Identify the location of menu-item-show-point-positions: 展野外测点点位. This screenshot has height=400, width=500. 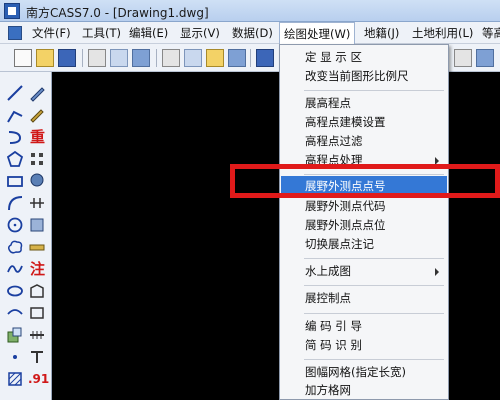
(364, 225).